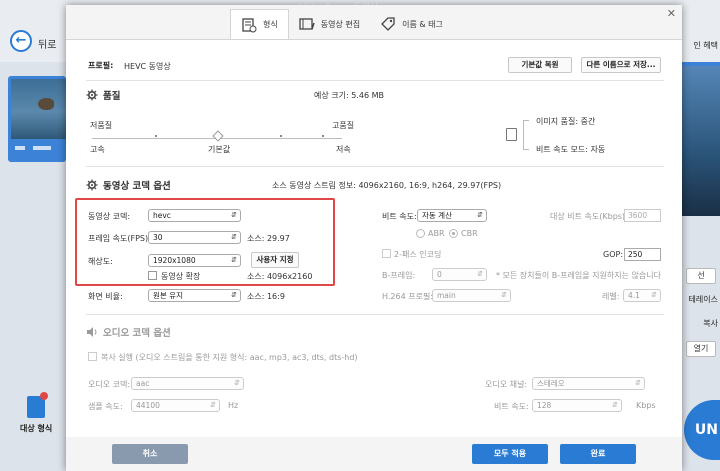  Describe the element at coordinates (701, 349) in the screenshot. I see `open-button: 열기` at that location.